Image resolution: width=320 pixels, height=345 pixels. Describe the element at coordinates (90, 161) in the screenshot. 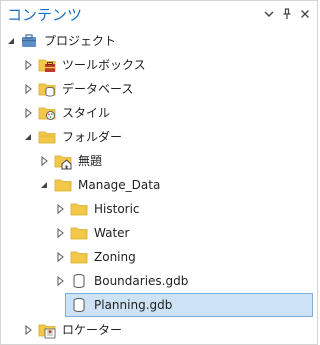

I see `tree-item-label: 無題` at that location.